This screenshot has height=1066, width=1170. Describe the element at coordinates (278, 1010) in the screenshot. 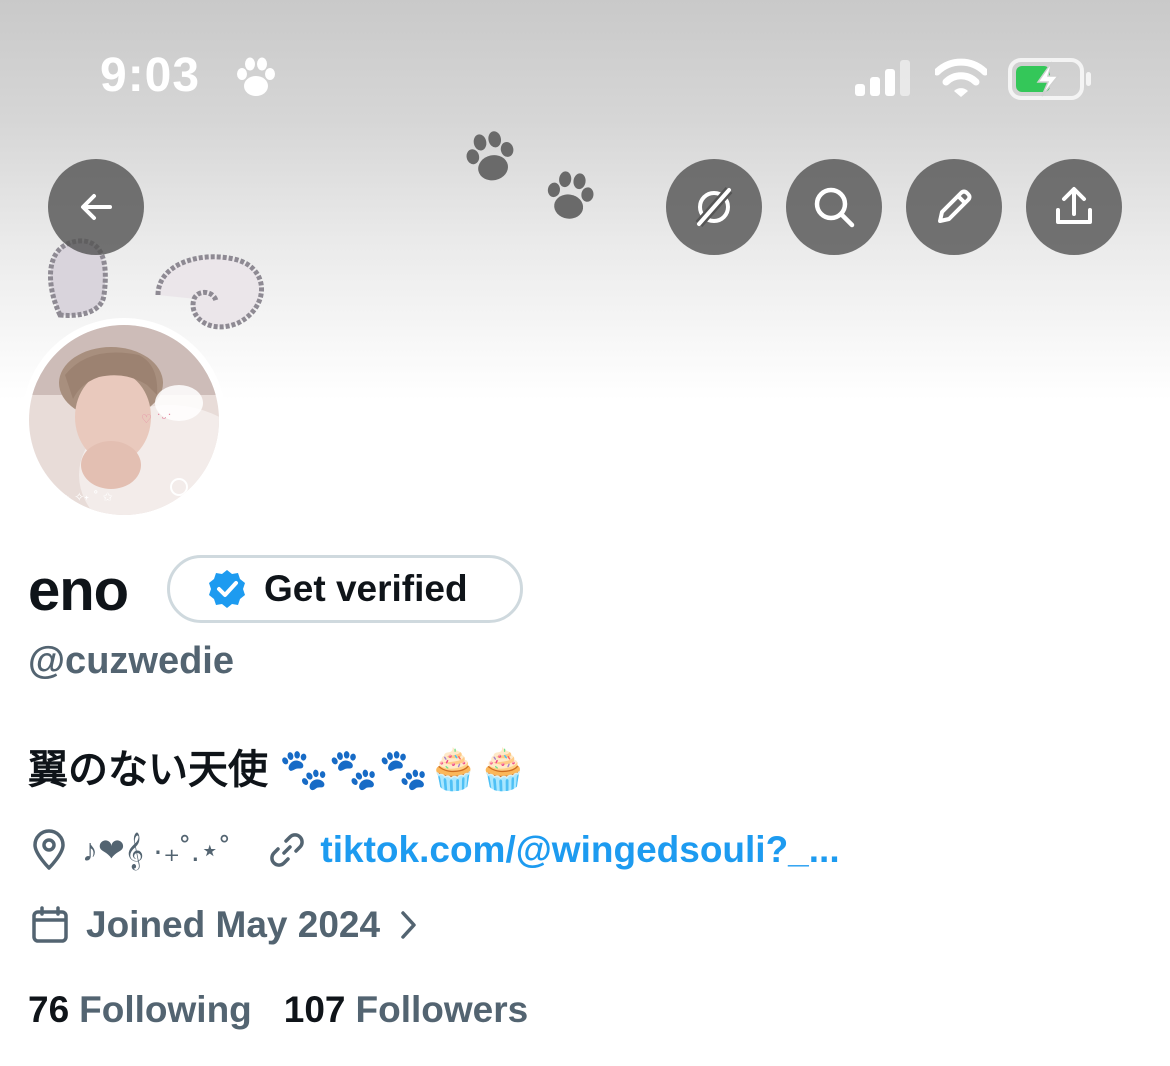

I see `follow-stats: 76 Following 107 Followers` at that location.